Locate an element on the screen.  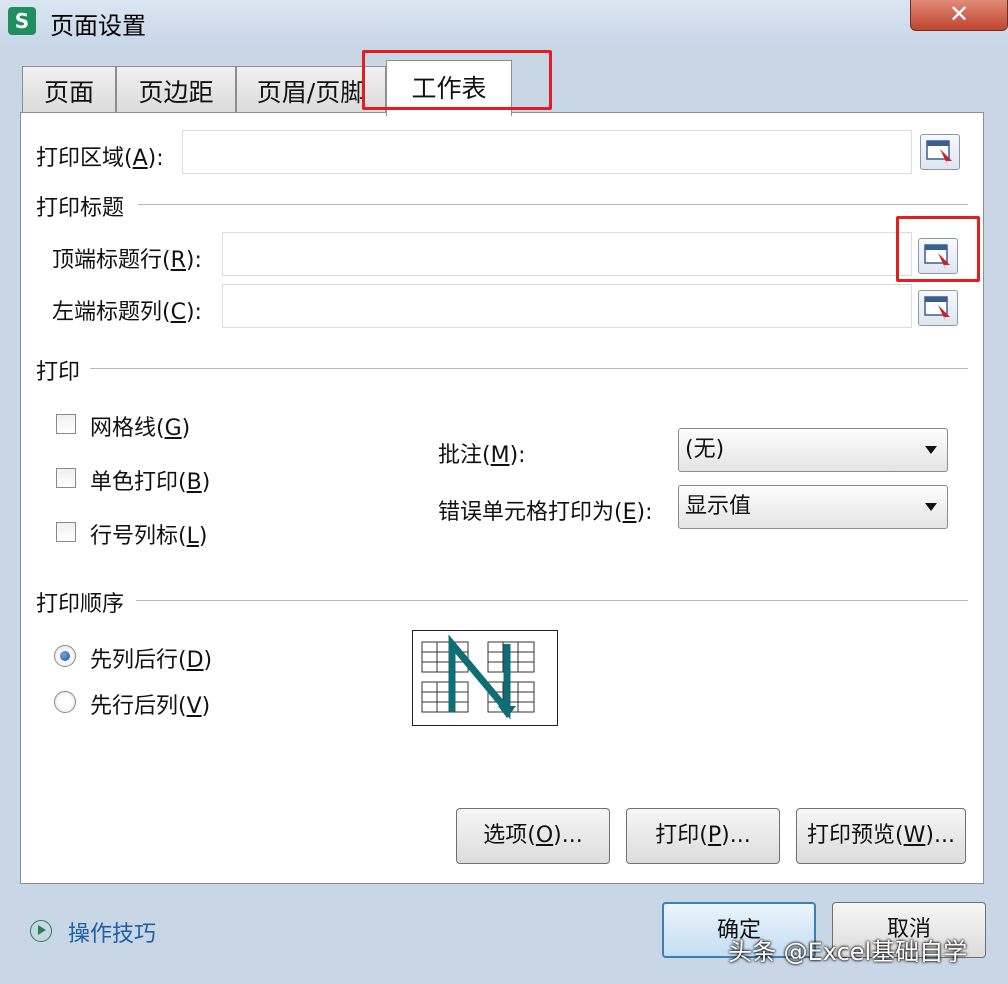
row-col-headings-label: 行号列标(L) is located at coordinates (149, 536).